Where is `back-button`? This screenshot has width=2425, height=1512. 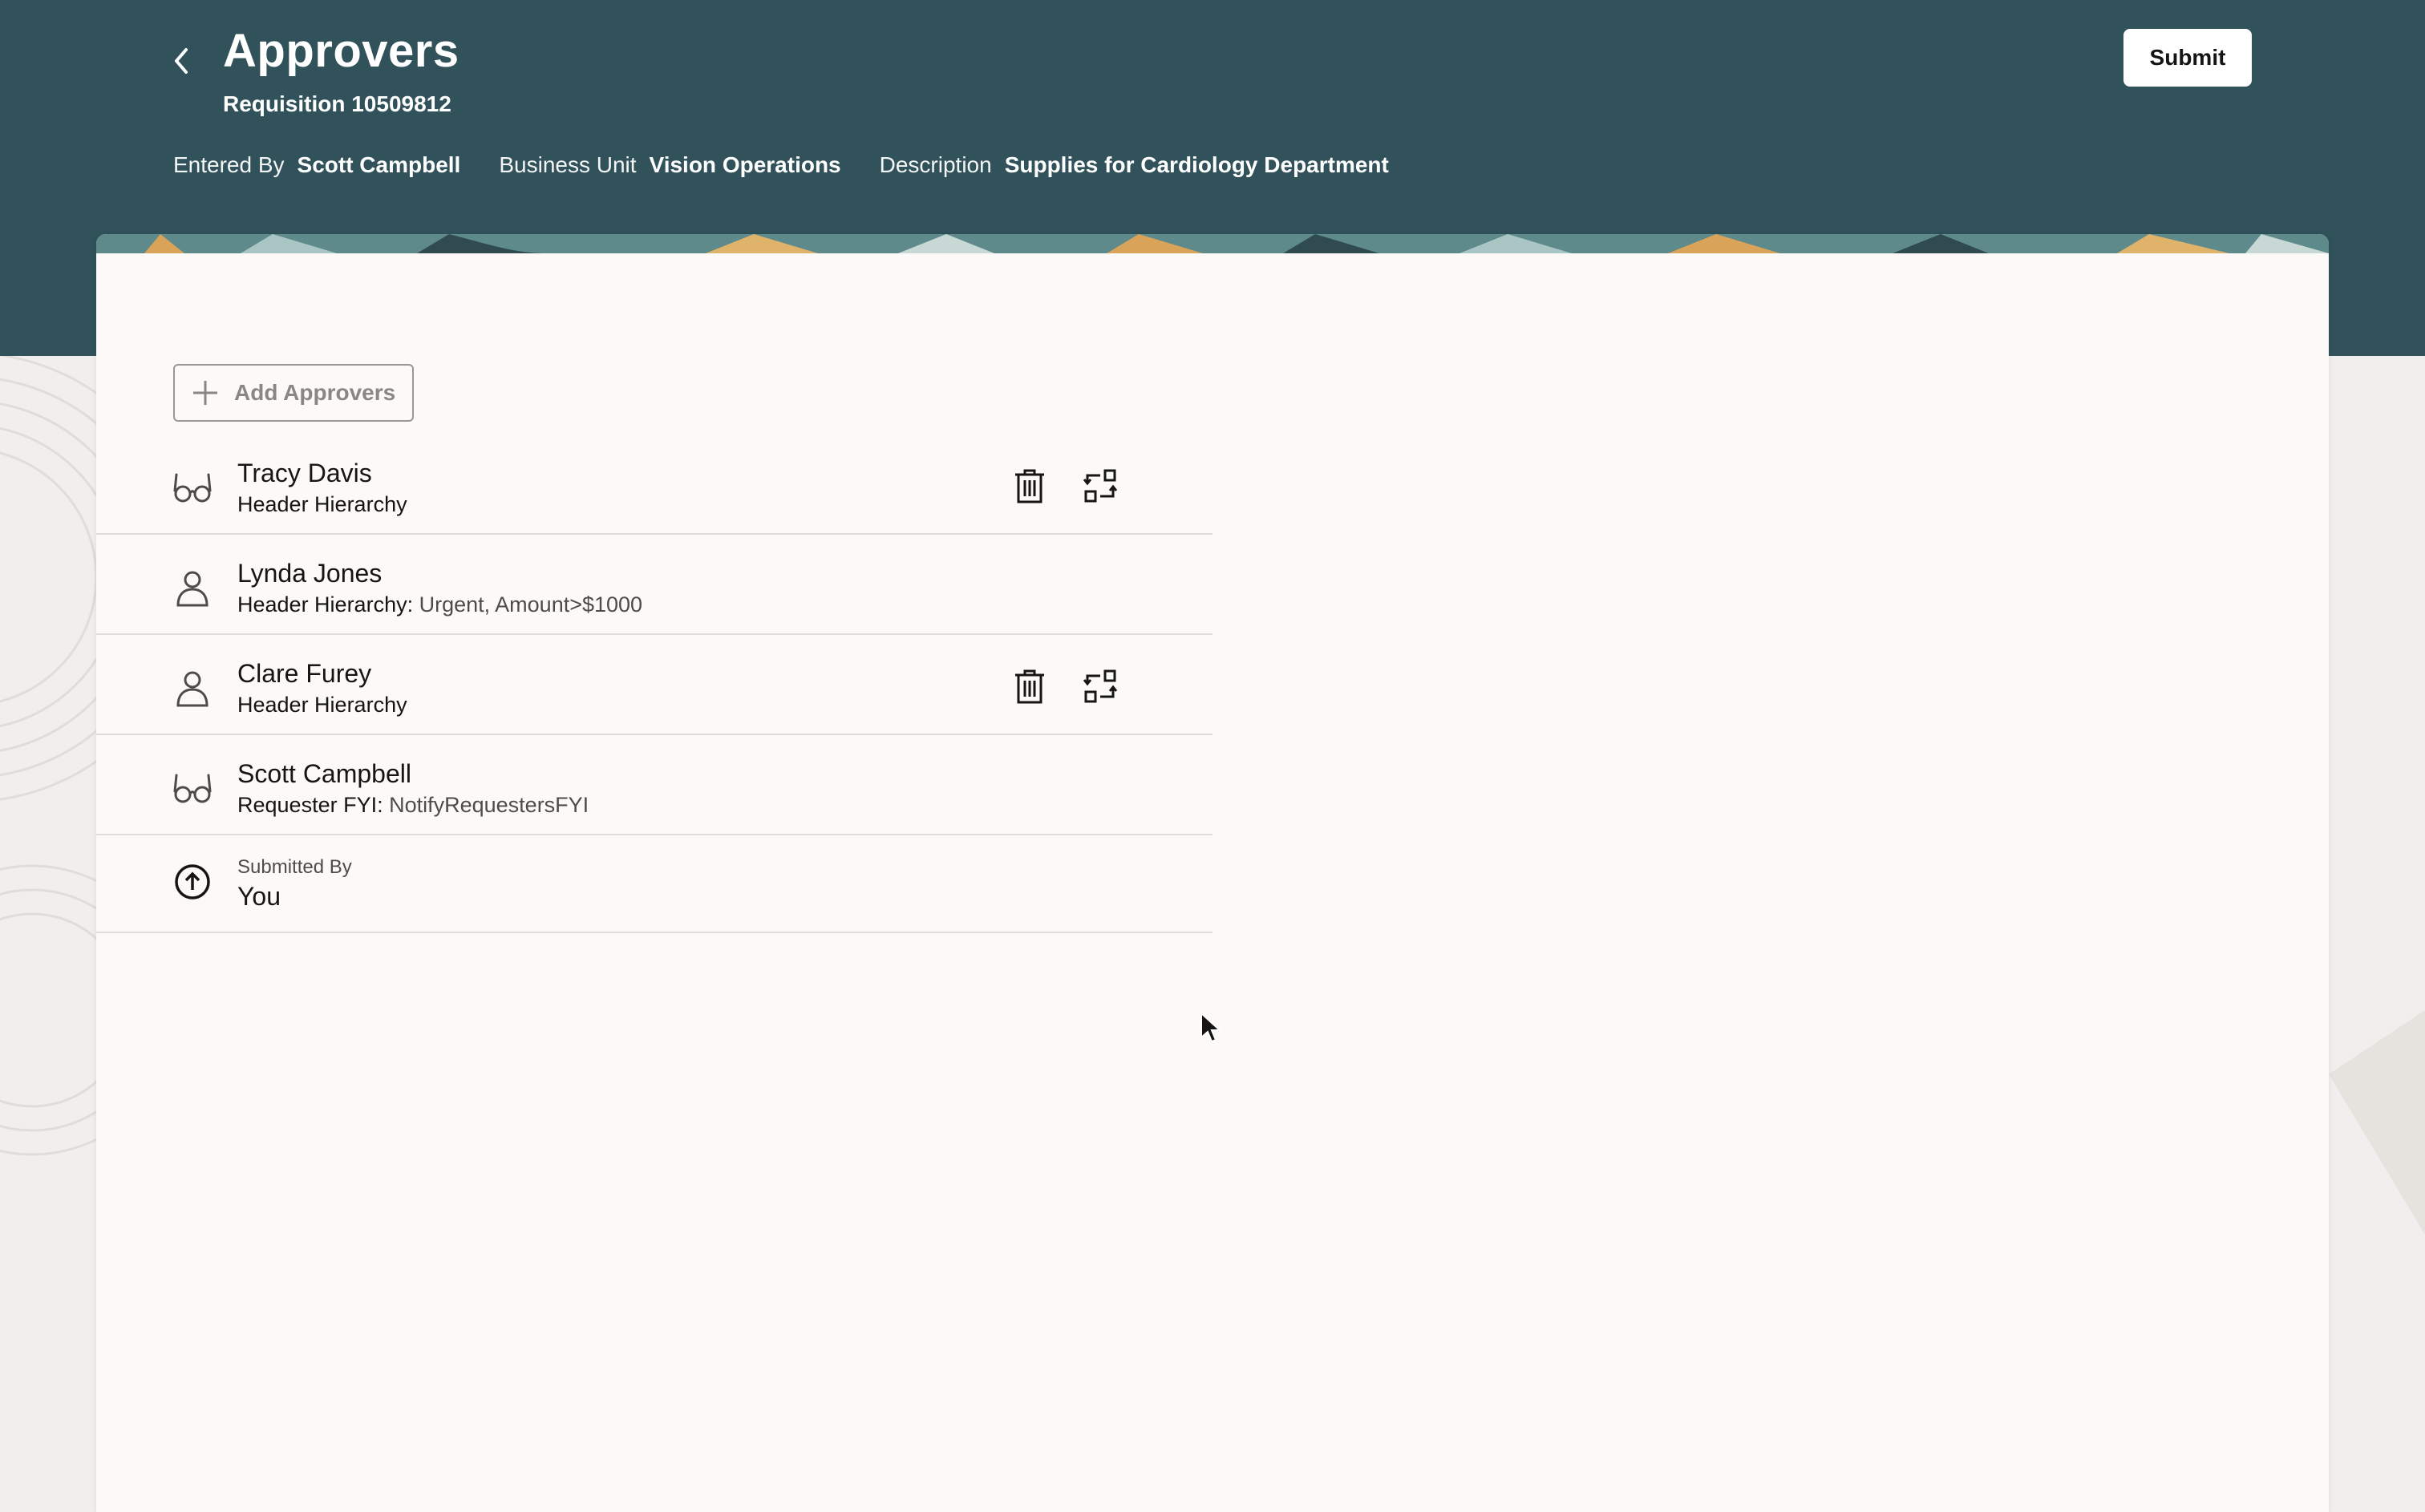 back-button is located at coordinates (181, 61).